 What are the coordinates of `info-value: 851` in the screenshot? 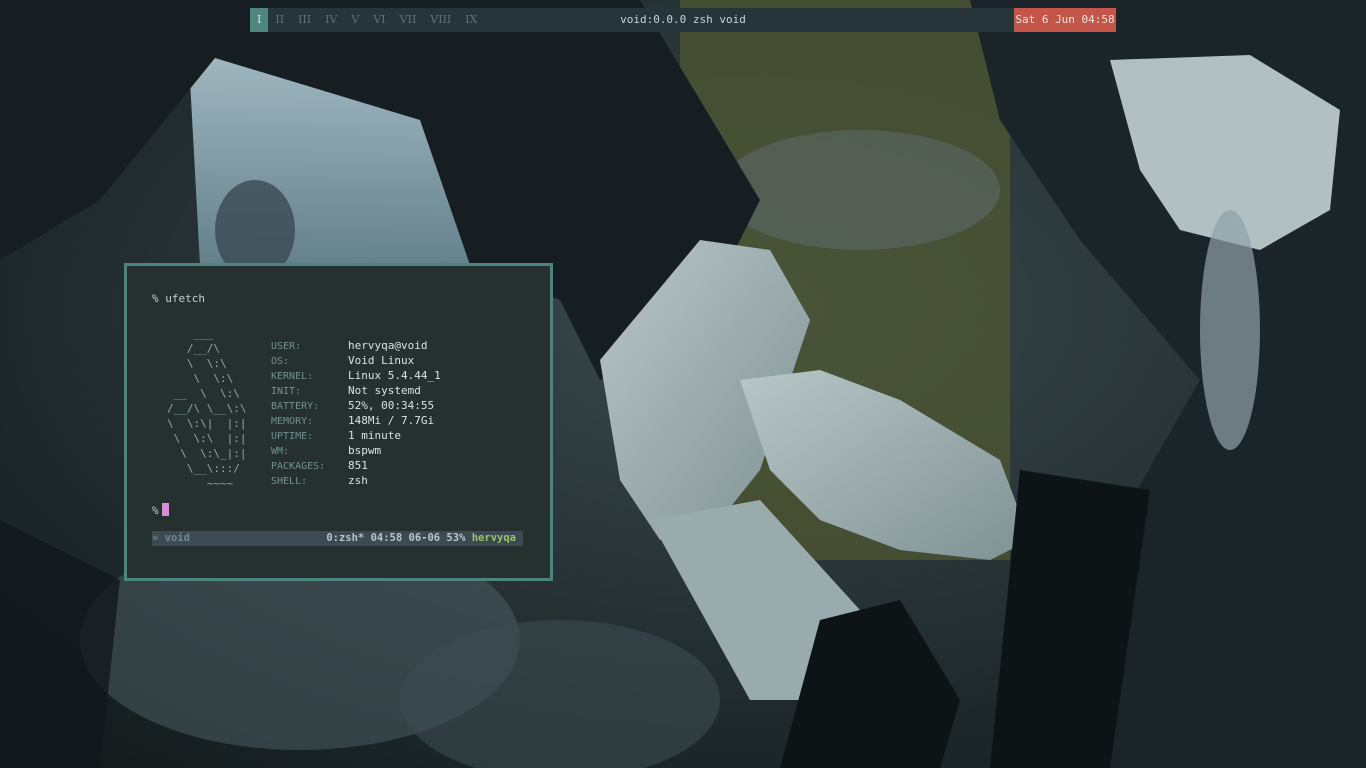 It's located at (358, 465).